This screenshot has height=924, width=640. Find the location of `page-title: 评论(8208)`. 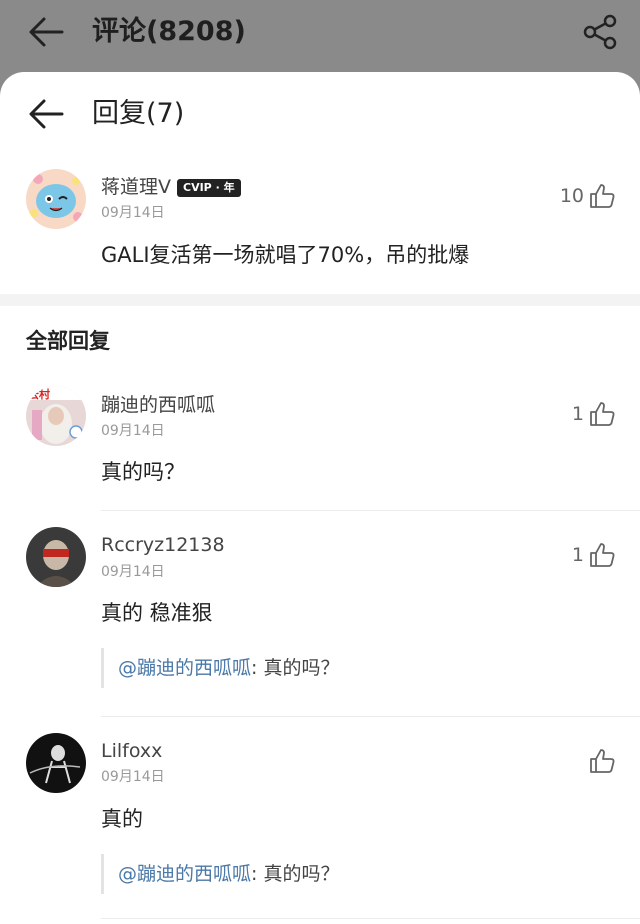

page-title: 评论(8208) is located at coordinates (169, 31).